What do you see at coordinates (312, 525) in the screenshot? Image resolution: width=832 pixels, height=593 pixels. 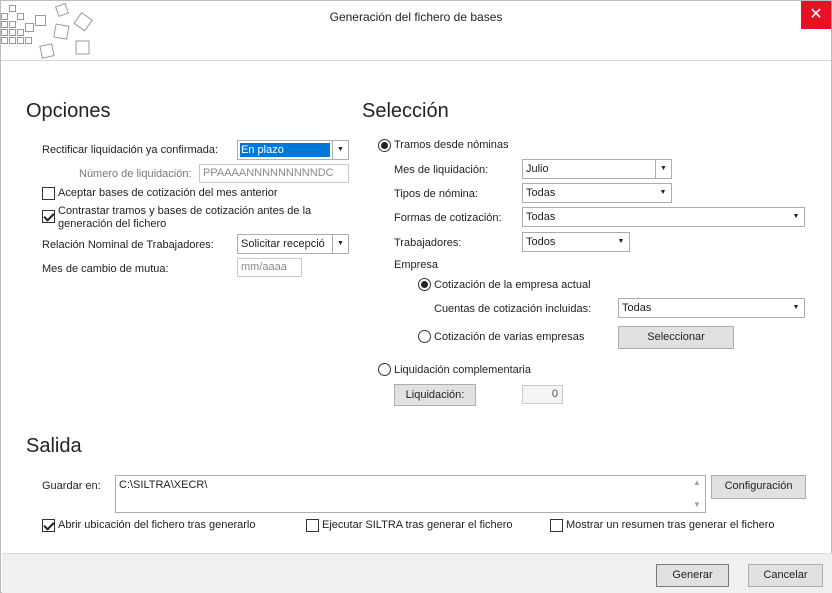 I see `ejecutar-siltra-checkbox` at bounding box center [312, 525].